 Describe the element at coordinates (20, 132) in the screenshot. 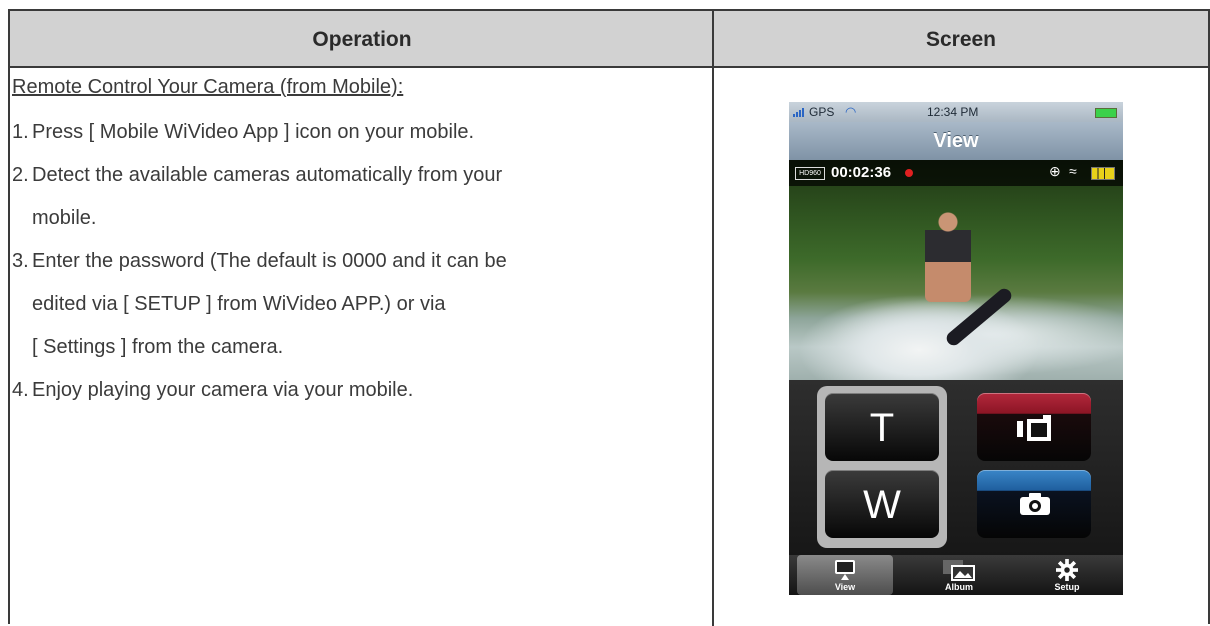

I see `step-number: 1.` at that location.